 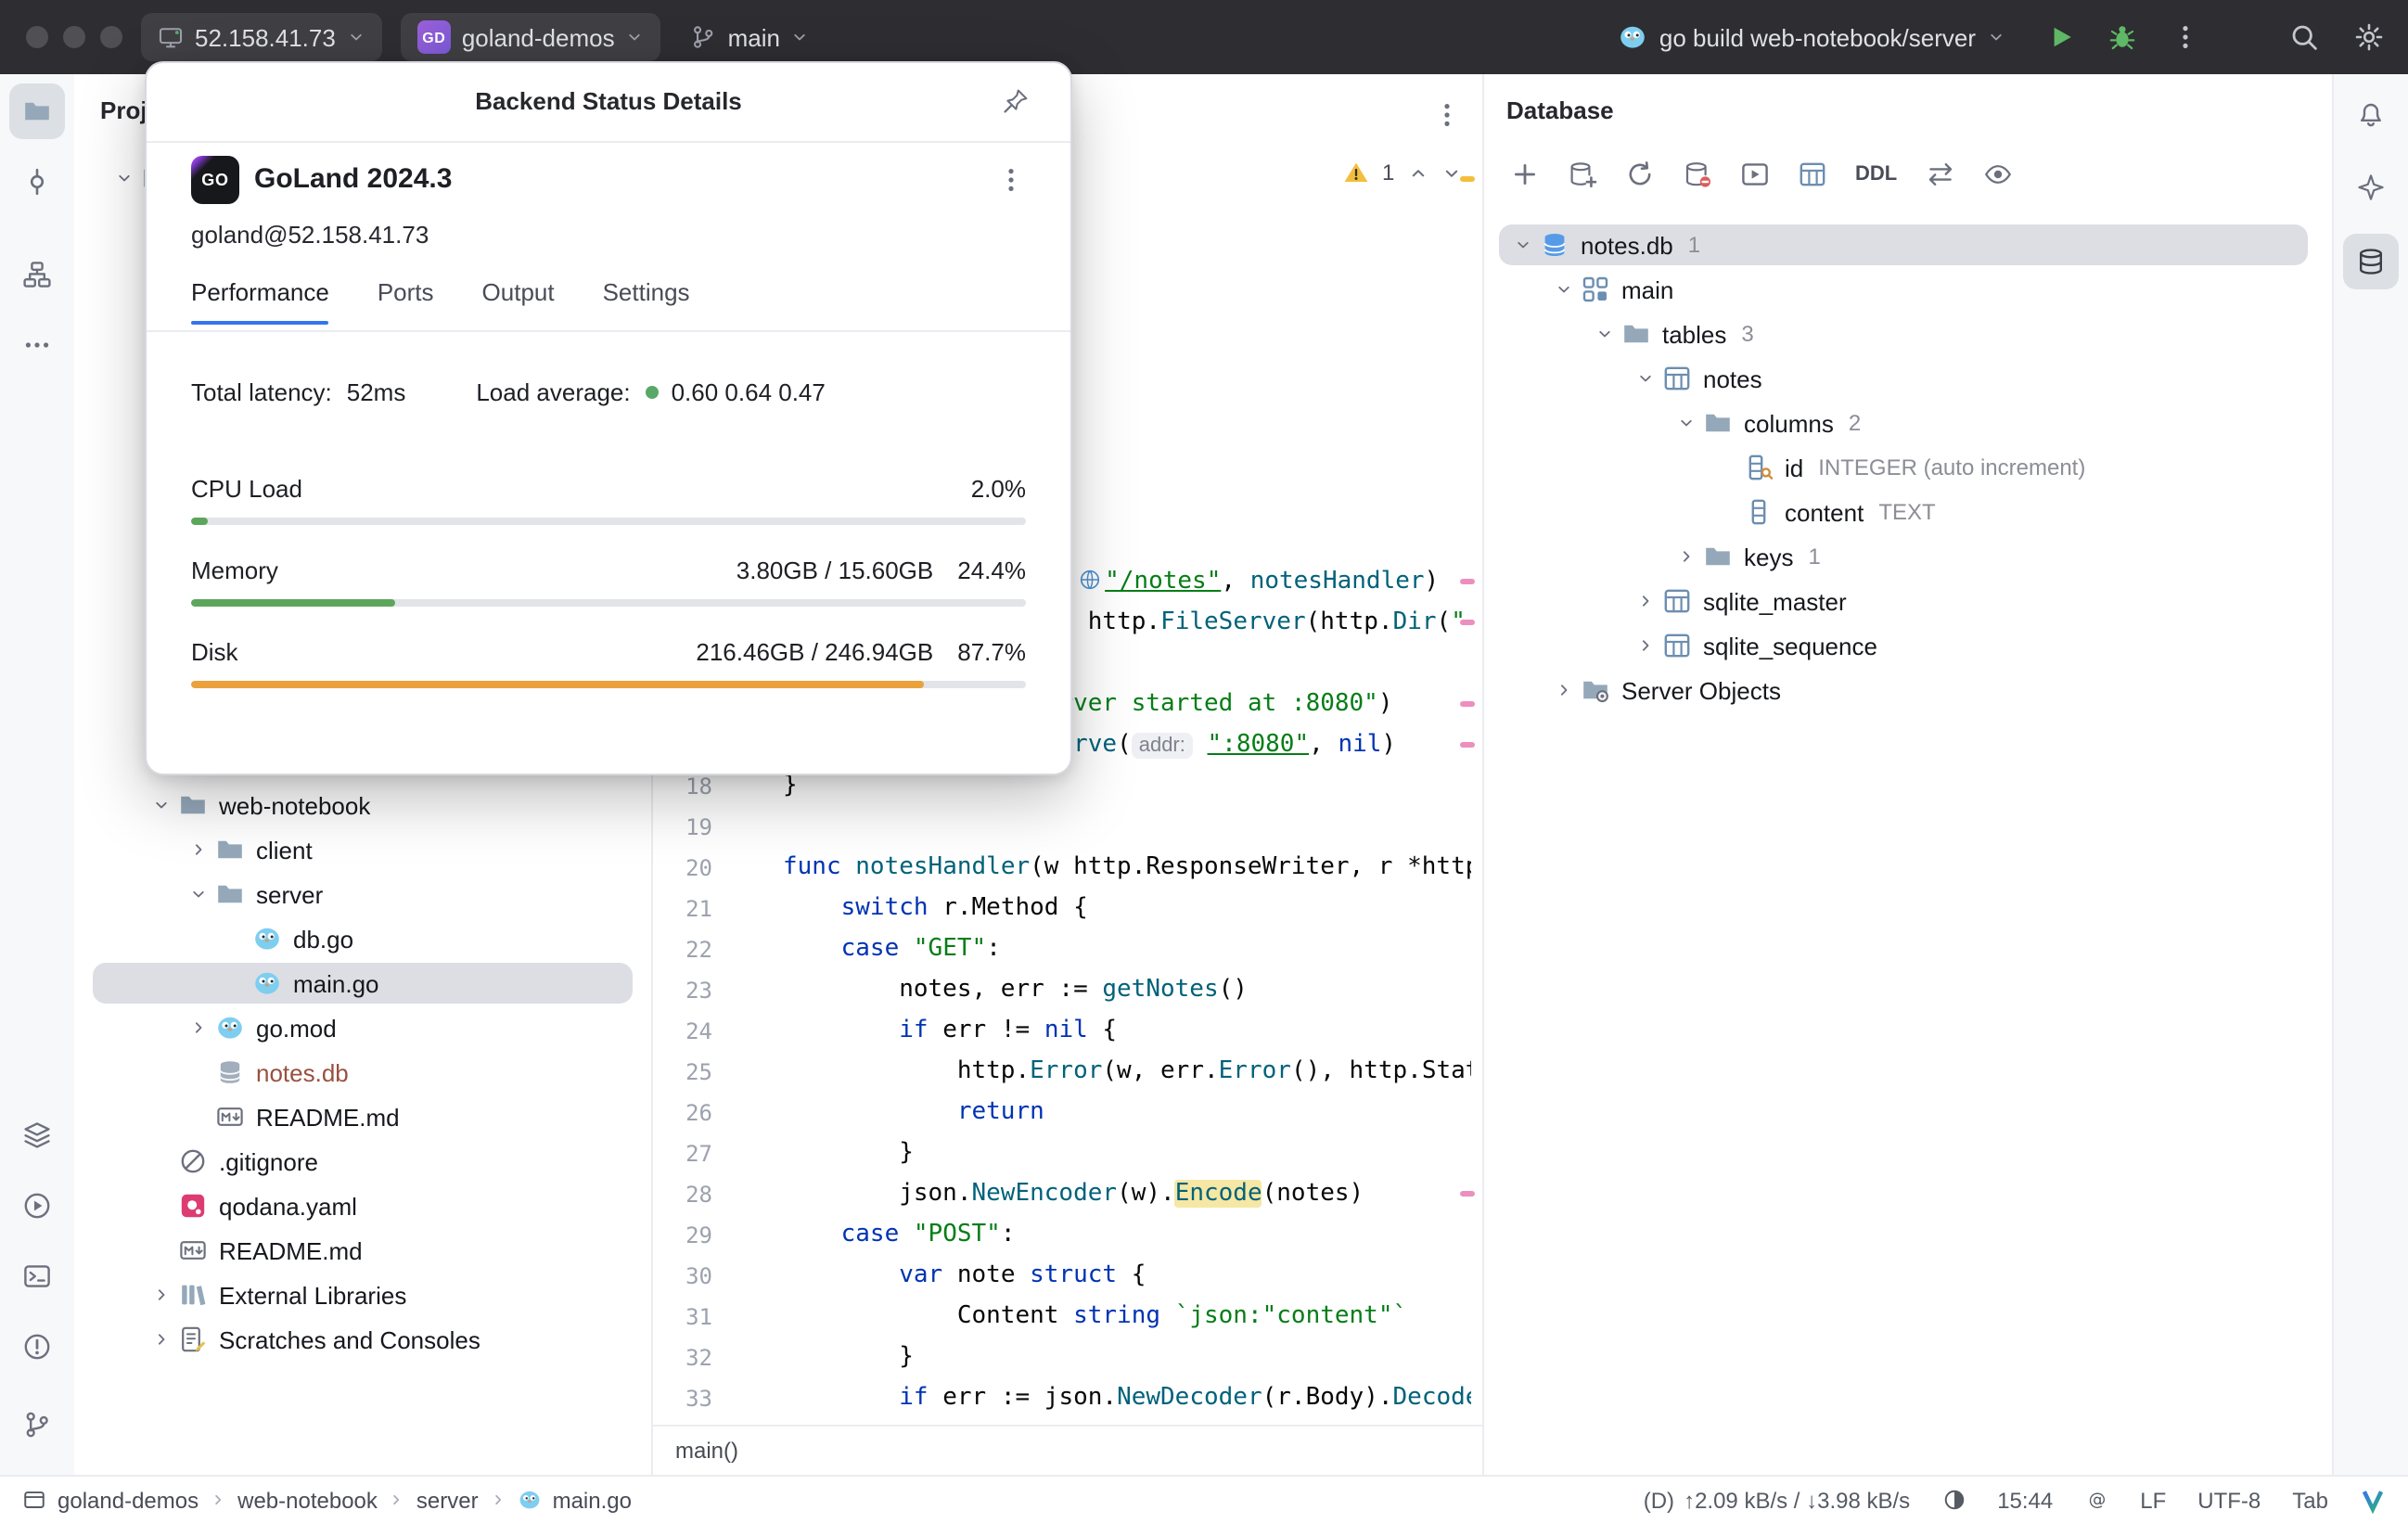 What do you see at coordinates (1909, 601) in the screenshot?
I see `database-tree-row: sqlite_master` at bounding box center [1909, 601].